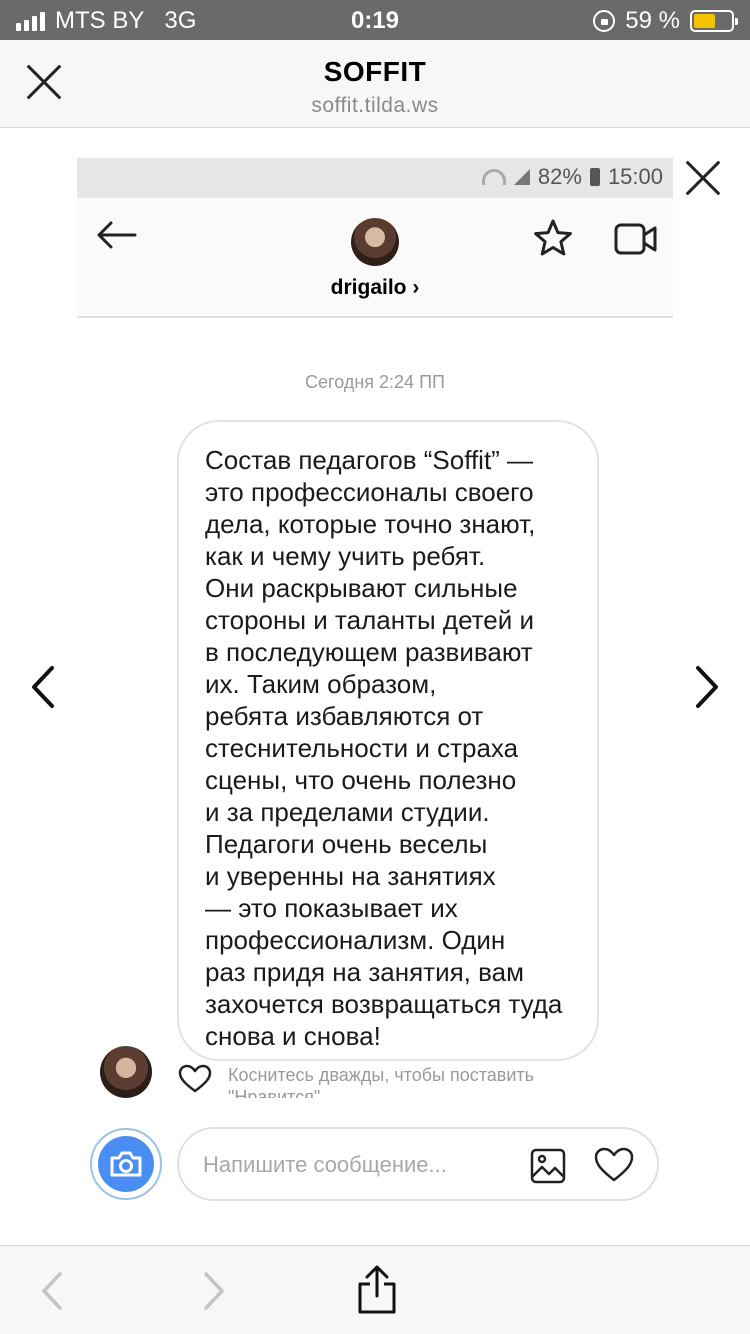  What do you see at coordinates (652, 20) in the screenshot?
I see `battery-percent: 59 %` at bounding box center [652, 20].